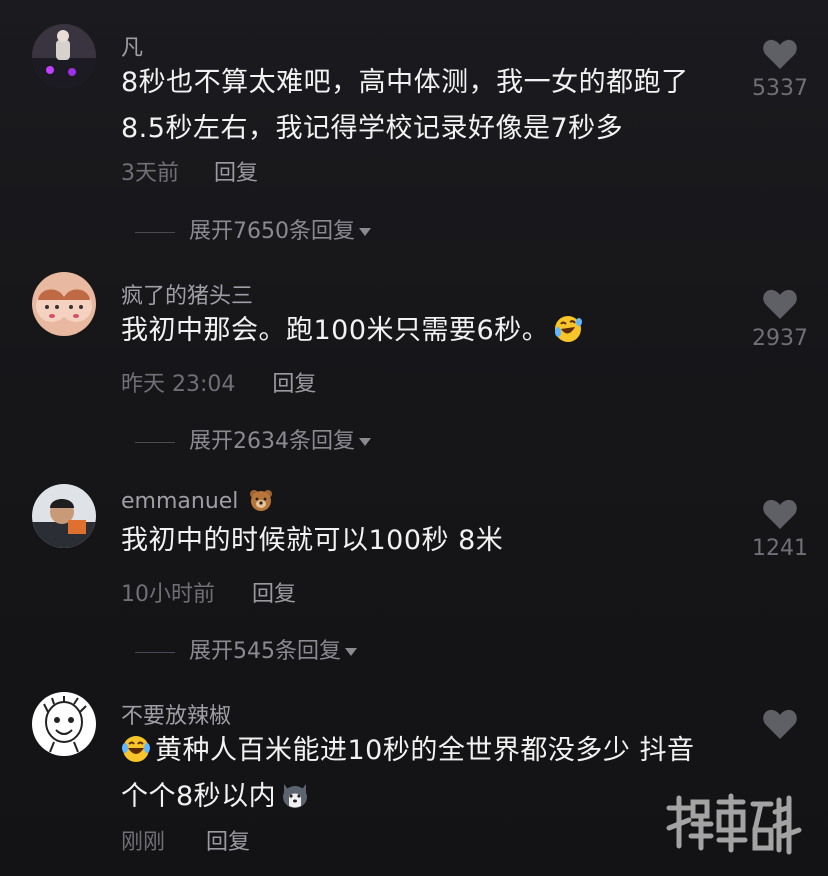  I want to click on comment-meta: 昨天 23:04 回复, so click(218, 382).